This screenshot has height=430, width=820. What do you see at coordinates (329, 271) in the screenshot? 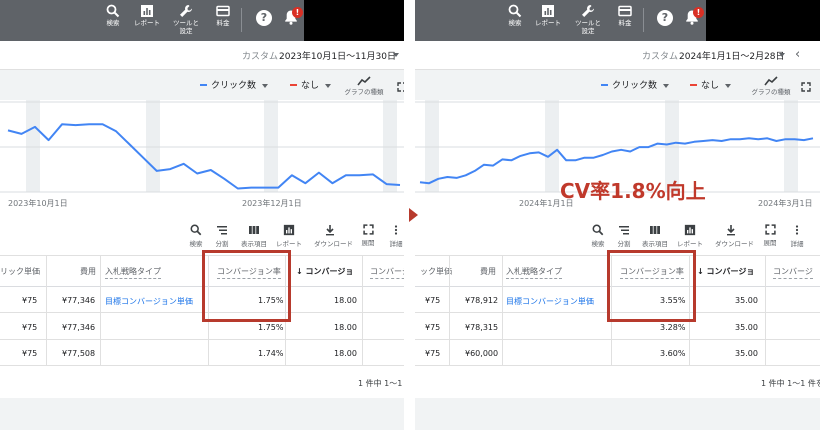
I see `header-conversions-label: コンバージョ` at bounding box center [329, 271].